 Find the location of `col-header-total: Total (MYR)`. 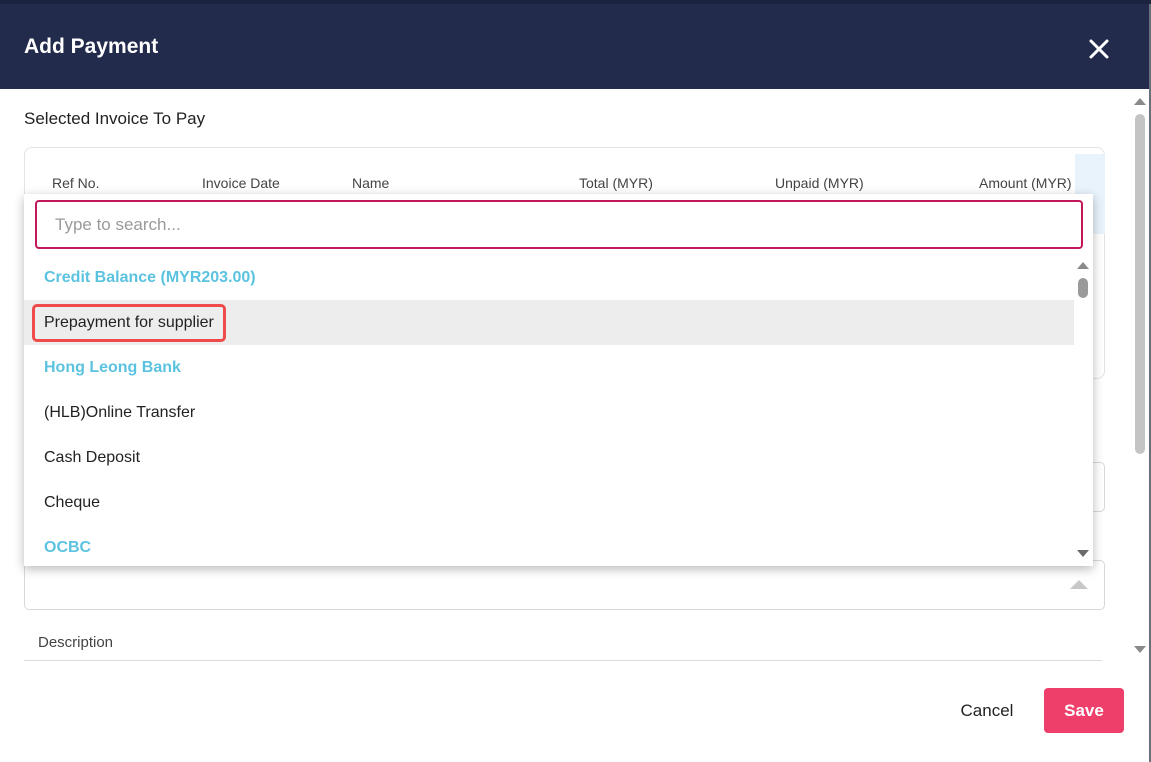

col-header-total: Total (MYR) is located at coordinates (616, 183).